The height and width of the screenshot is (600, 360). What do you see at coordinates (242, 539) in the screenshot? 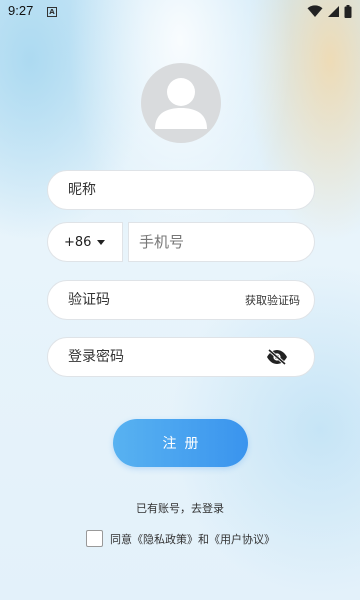
I see `user-agreement-link: 《用户协议》` at bounding box center [242, 539].